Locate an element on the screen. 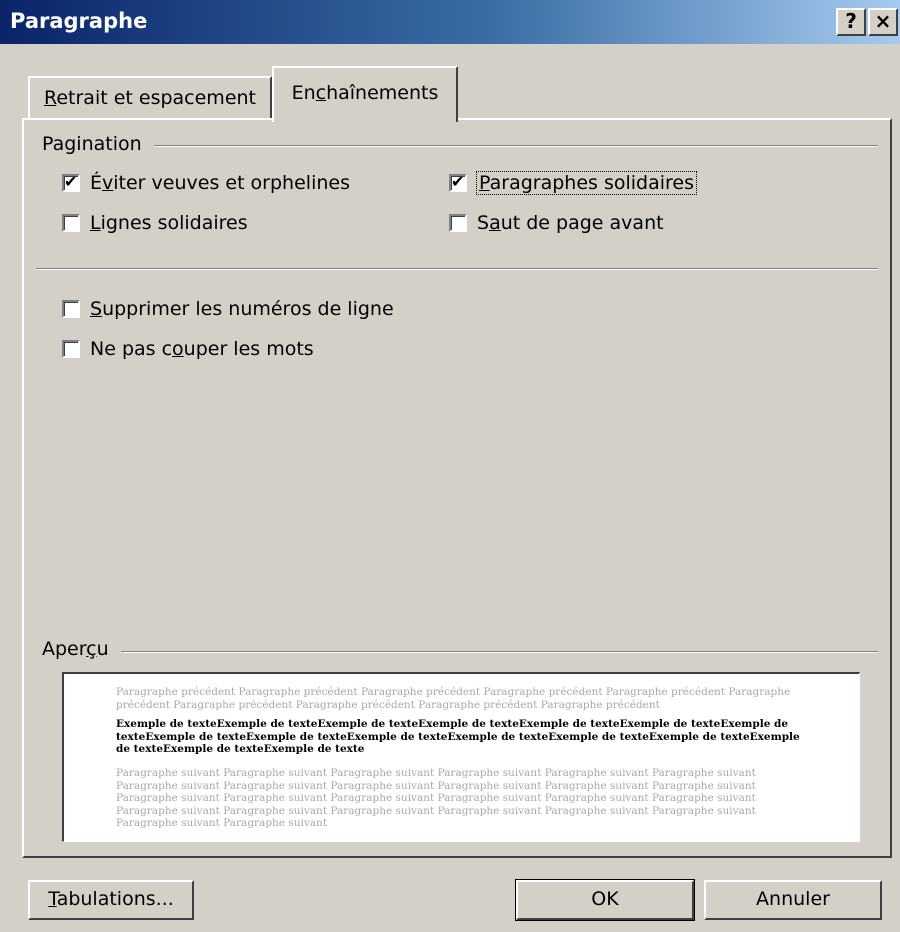  tab-enchainements: Enchaînements is located at coordinates (365, 94).